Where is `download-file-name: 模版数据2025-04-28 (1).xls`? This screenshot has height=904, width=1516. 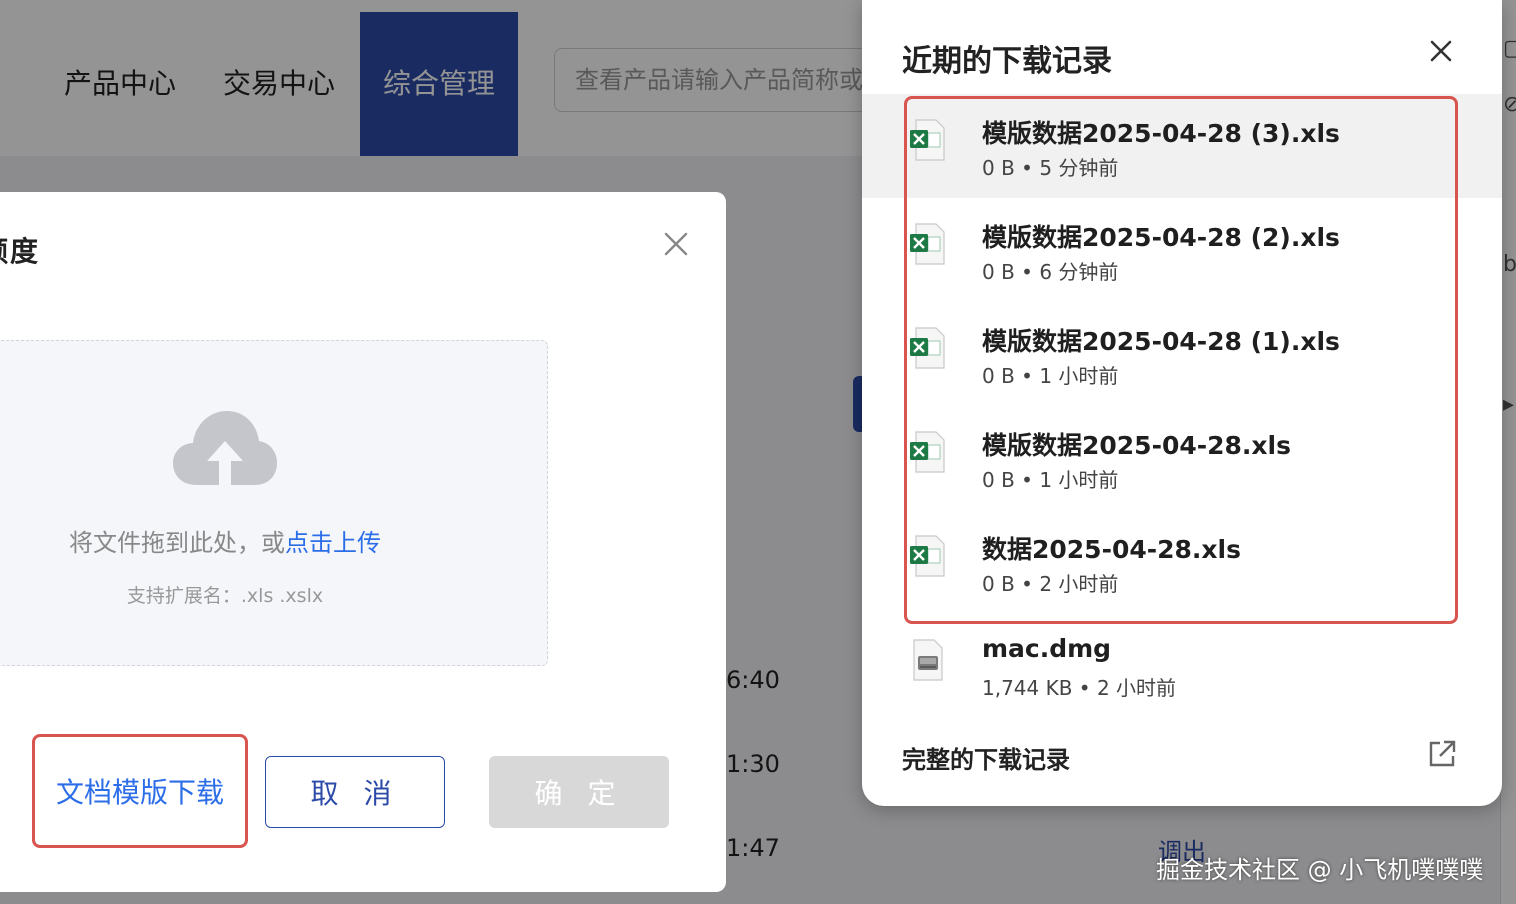 download-file-name: 模版数据2025-04-28 (1).xls is located at coordinates (1161, 341).